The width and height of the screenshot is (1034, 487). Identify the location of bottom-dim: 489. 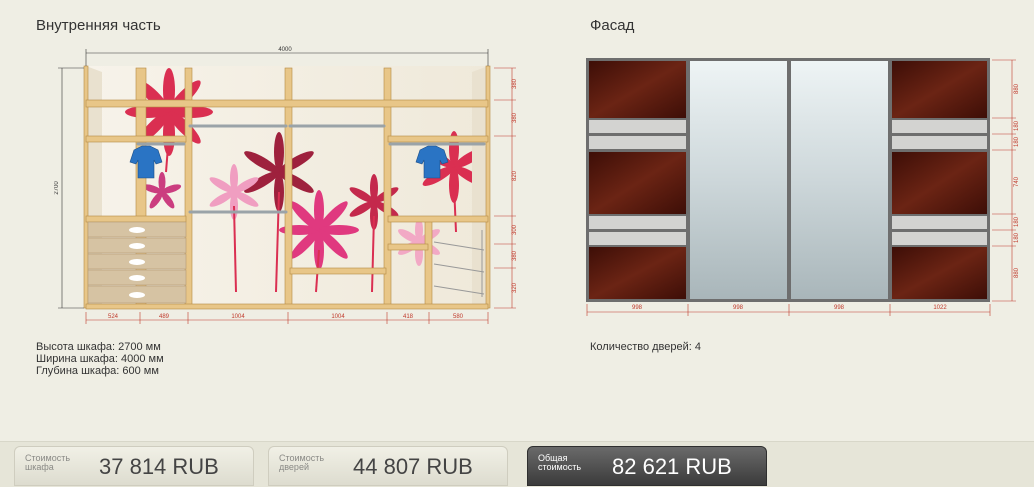
(164, 317).